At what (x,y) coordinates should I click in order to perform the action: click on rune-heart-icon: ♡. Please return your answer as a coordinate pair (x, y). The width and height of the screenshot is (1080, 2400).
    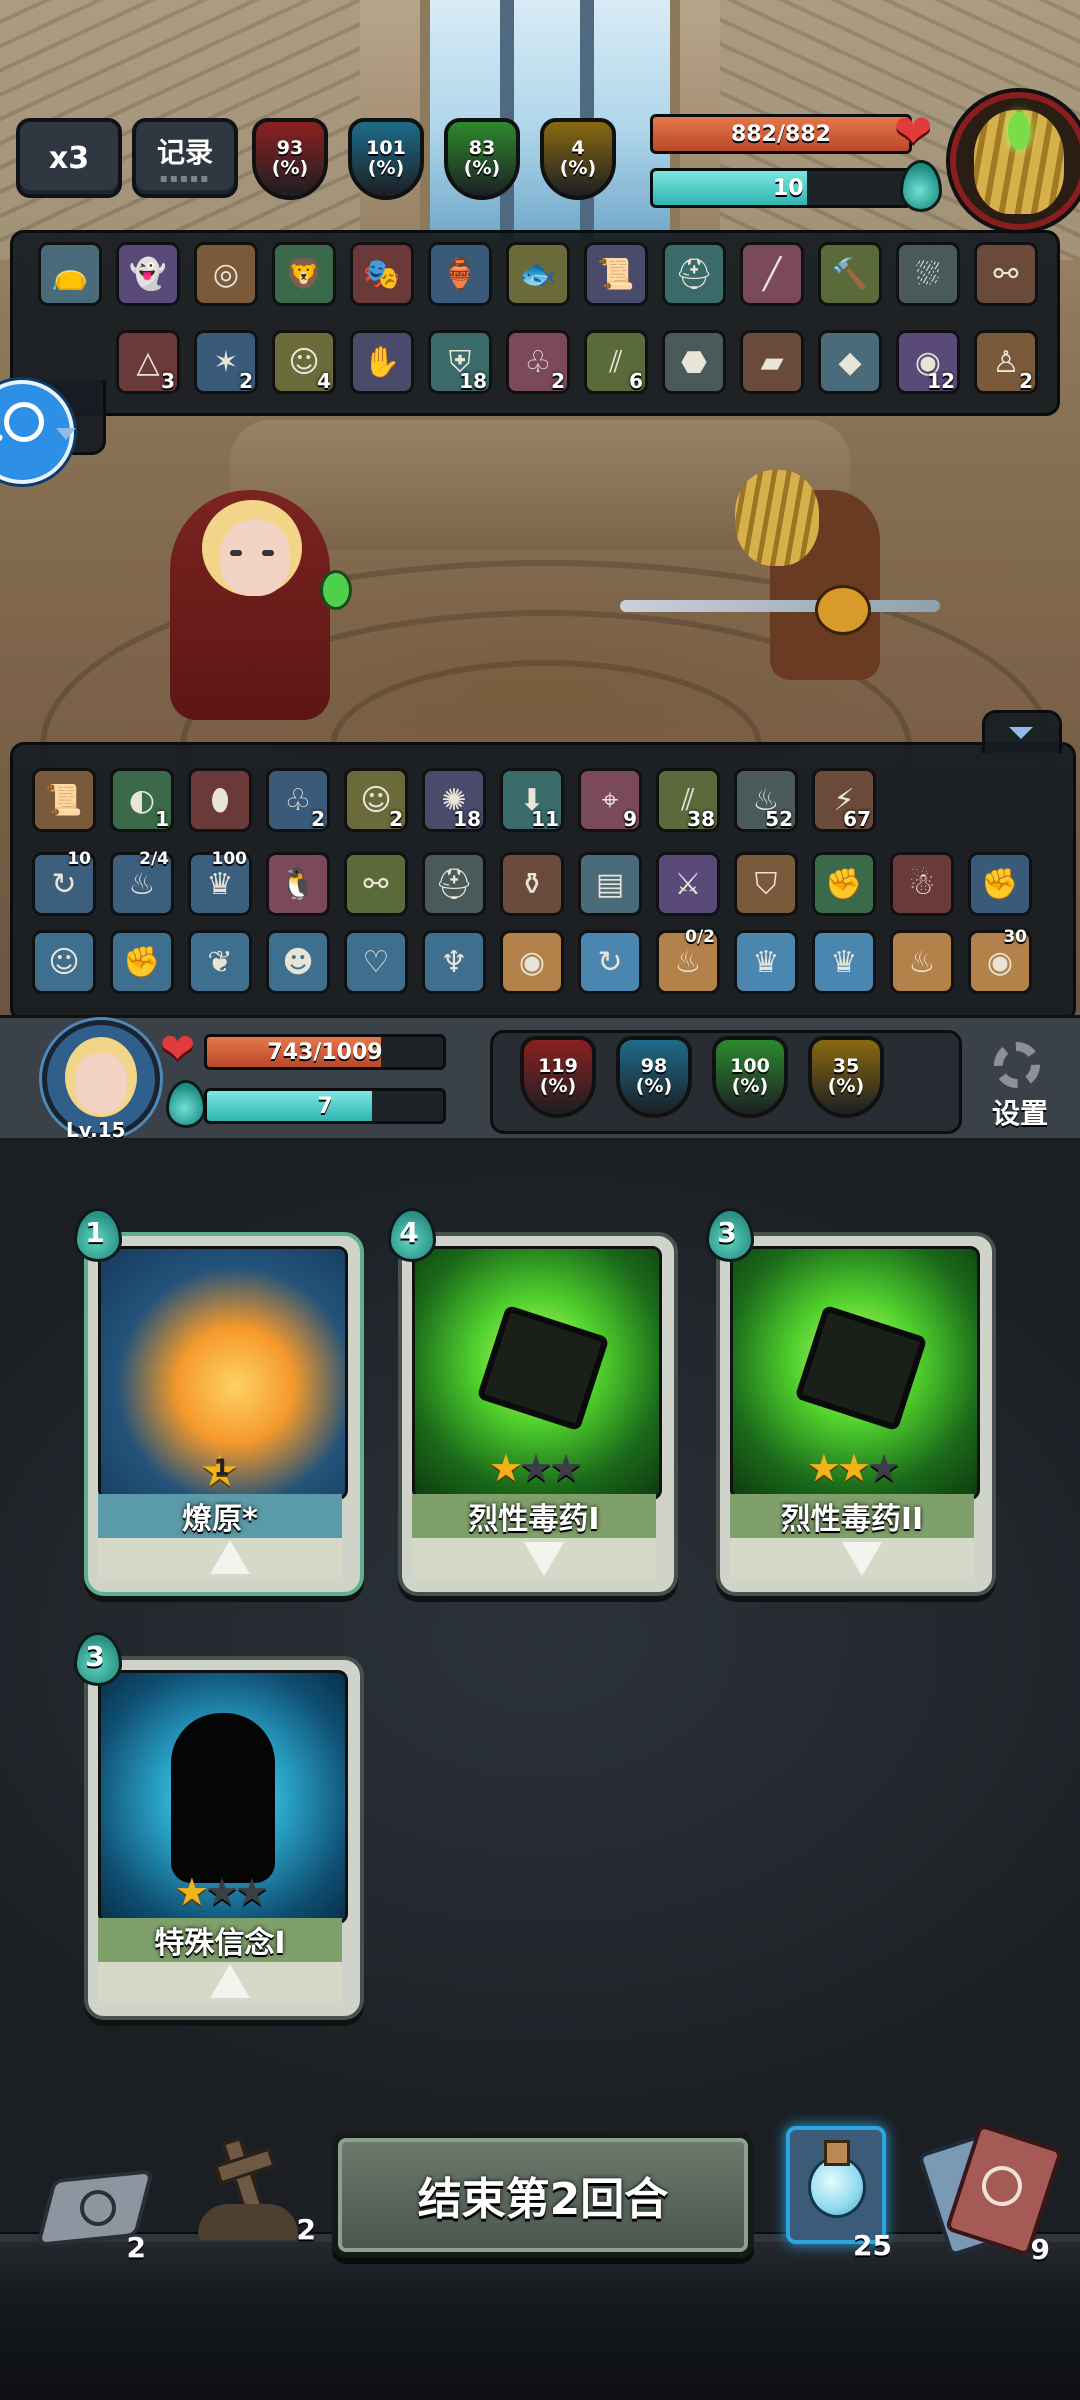
    Looking at the image, I should click on (376, 962).